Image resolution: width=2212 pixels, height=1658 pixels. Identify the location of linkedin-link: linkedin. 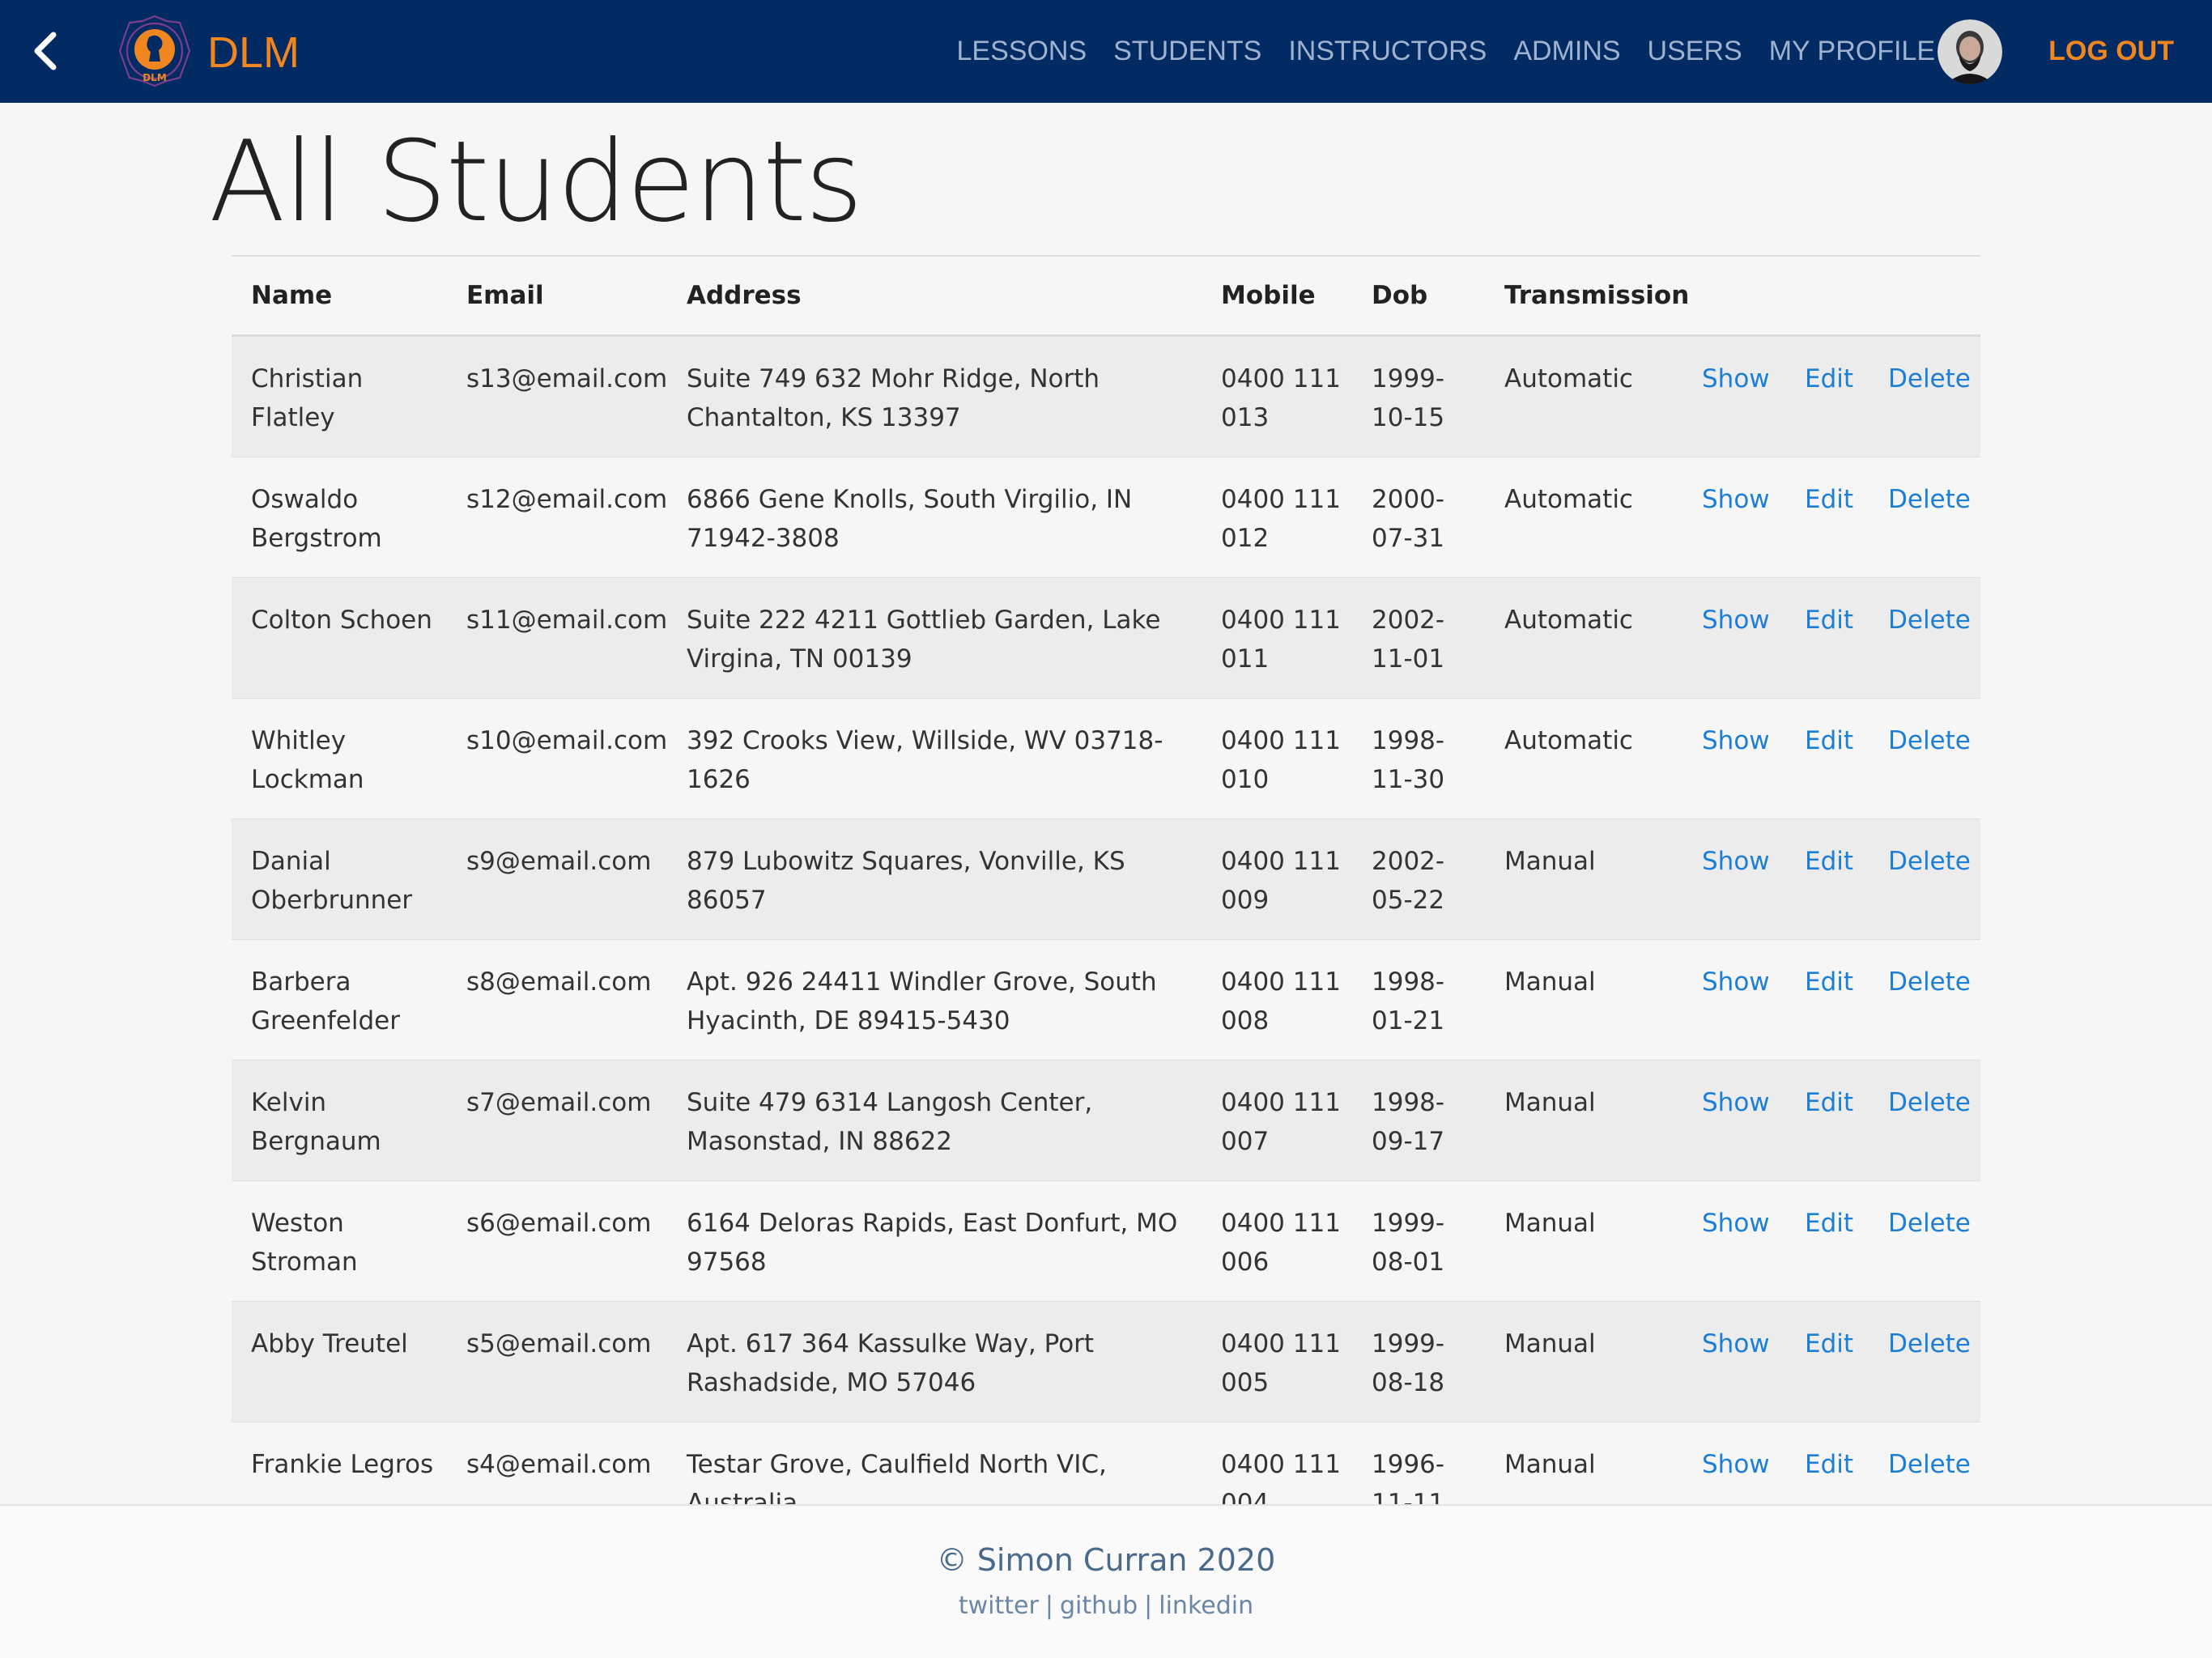
(1206, 1606).